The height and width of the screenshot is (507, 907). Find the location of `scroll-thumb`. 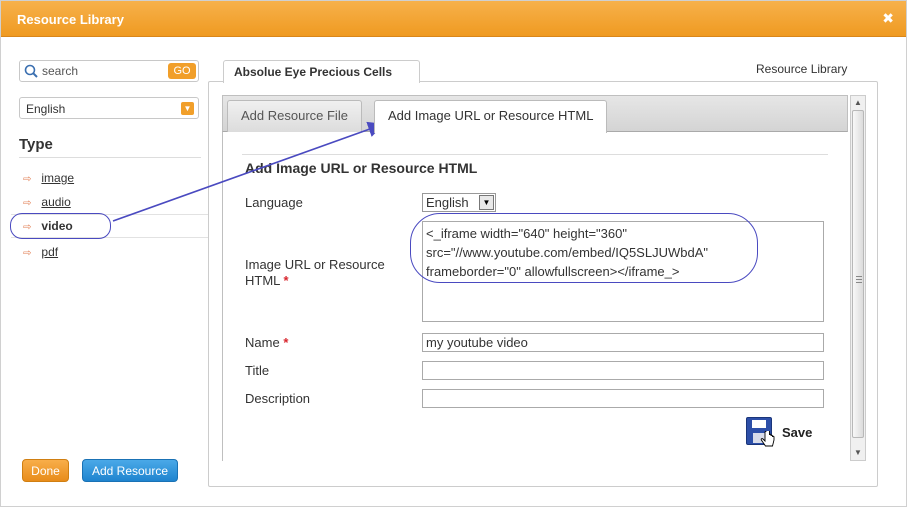

scroll-thumb is located at coordinates (858, 274).